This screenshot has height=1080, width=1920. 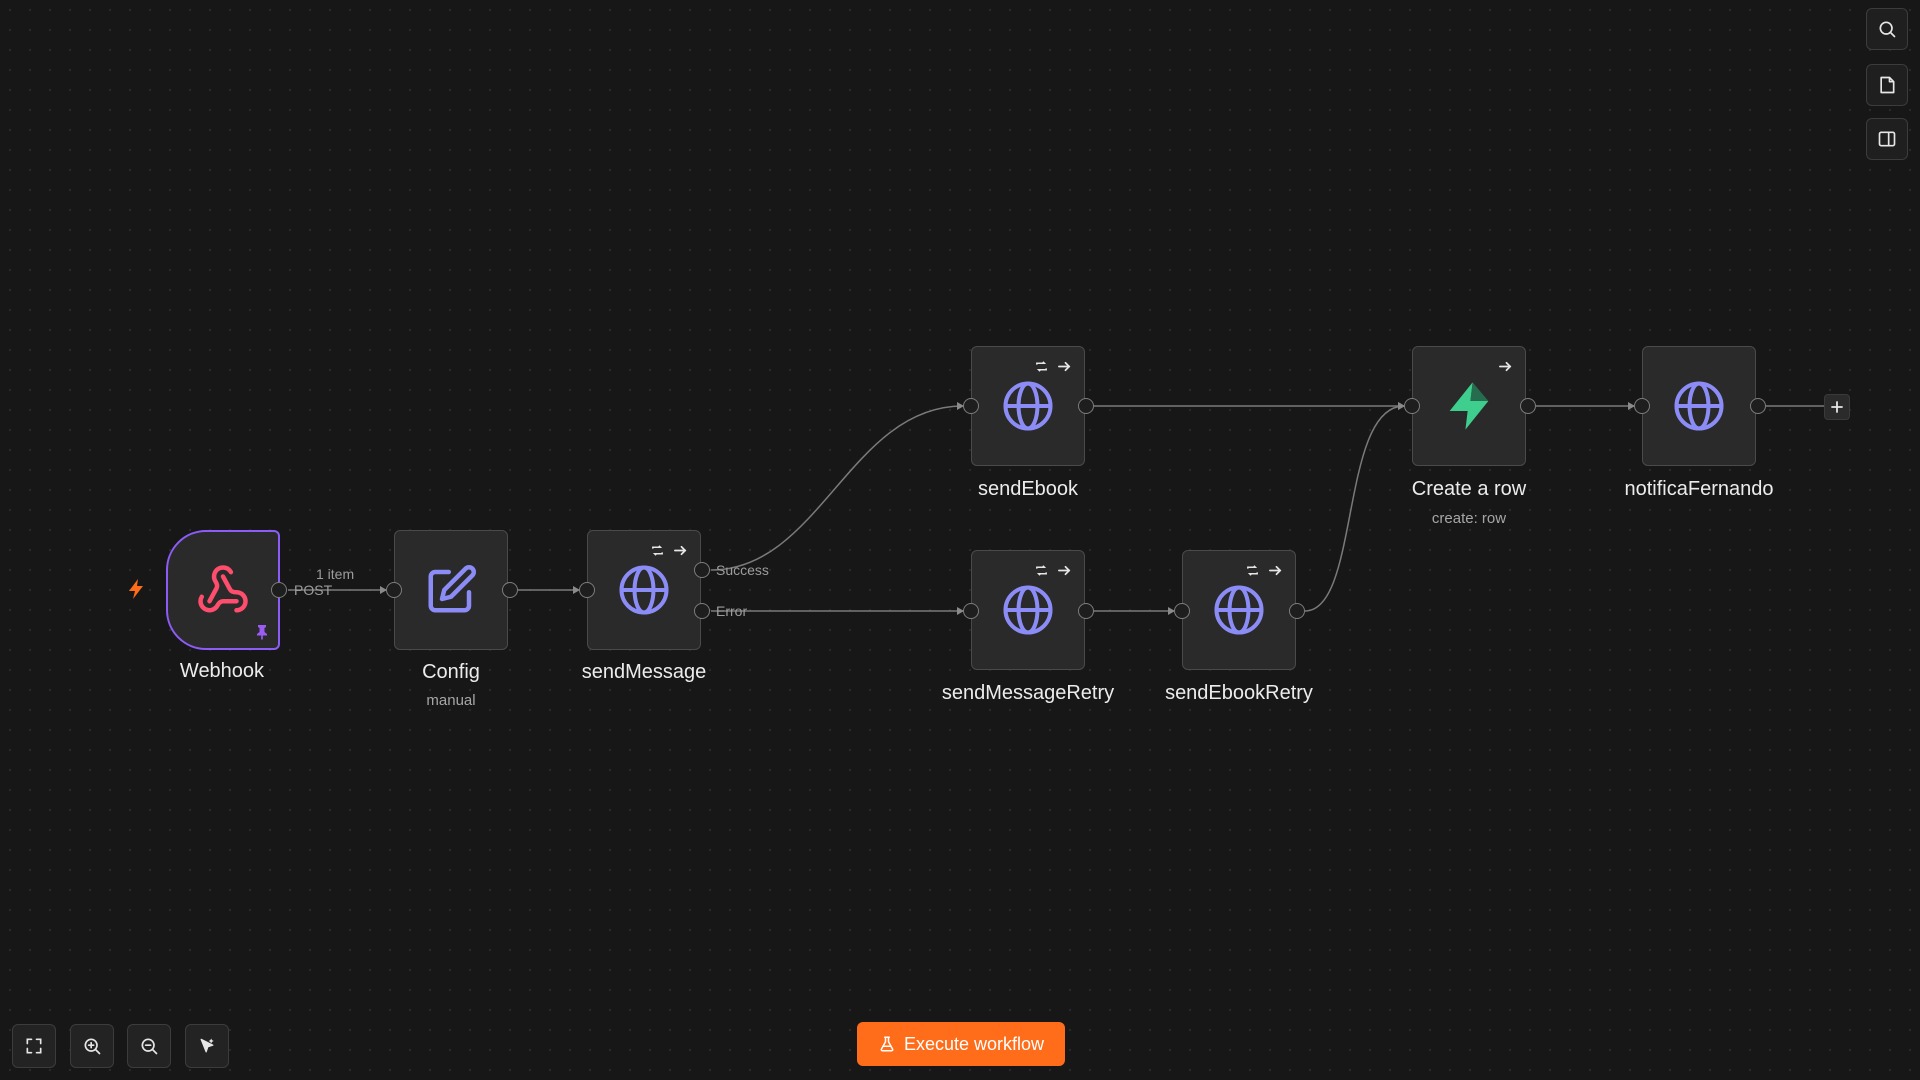 I want to click on sendmessage-error-port, so click(x=702, y=611).